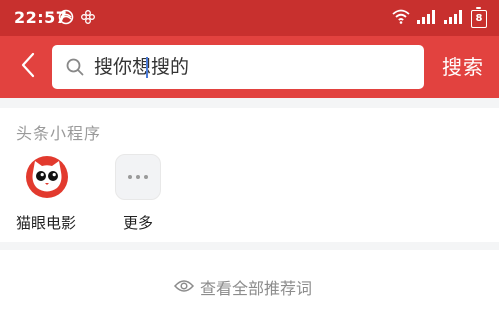  I want to click on view-all-recommend-button: 查看全部推荐词, so click(243, 287).